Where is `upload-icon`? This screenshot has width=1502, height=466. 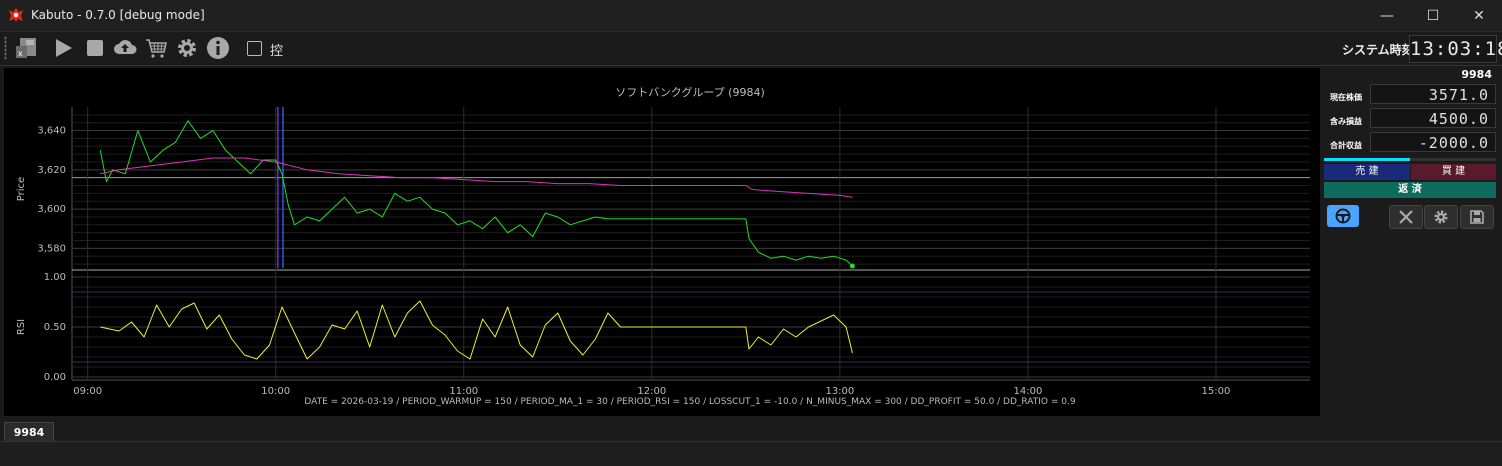 upload-icon is located at coordinates (125, 48).